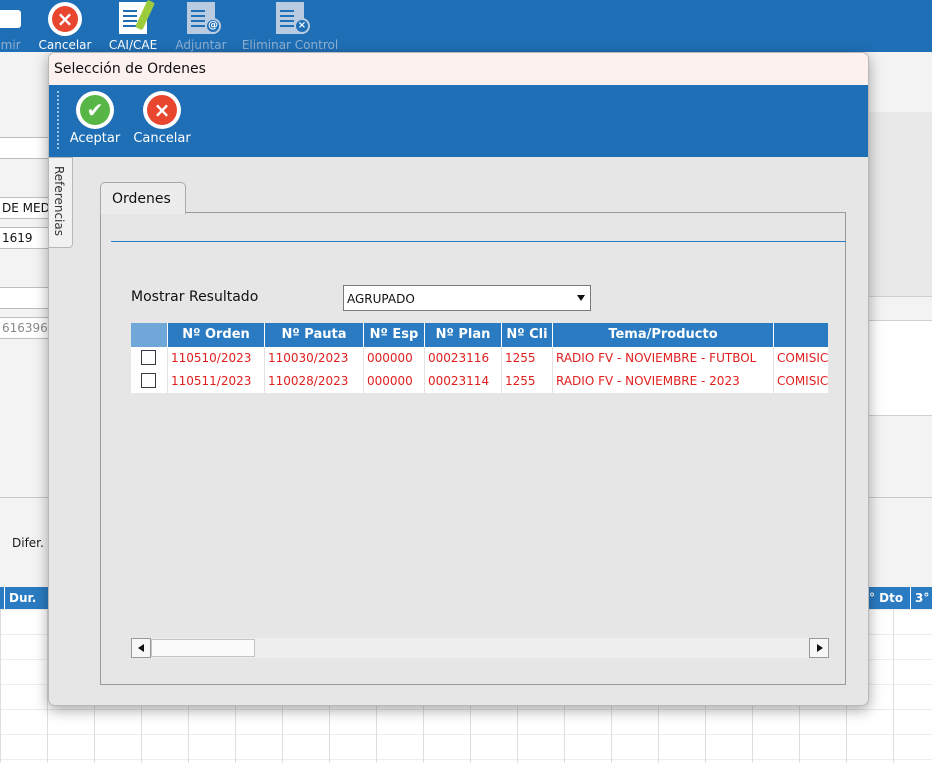  Describe the element at coordinates (133, 45) in the screenshot. I see `cai-cae-label: CAI/CAE` at that location.